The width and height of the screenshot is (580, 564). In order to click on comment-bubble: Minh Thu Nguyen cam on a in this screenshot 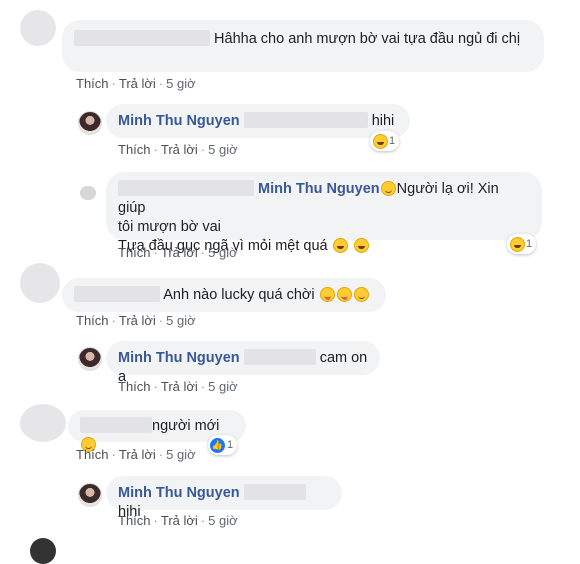, I will do `click(243, 363)`.